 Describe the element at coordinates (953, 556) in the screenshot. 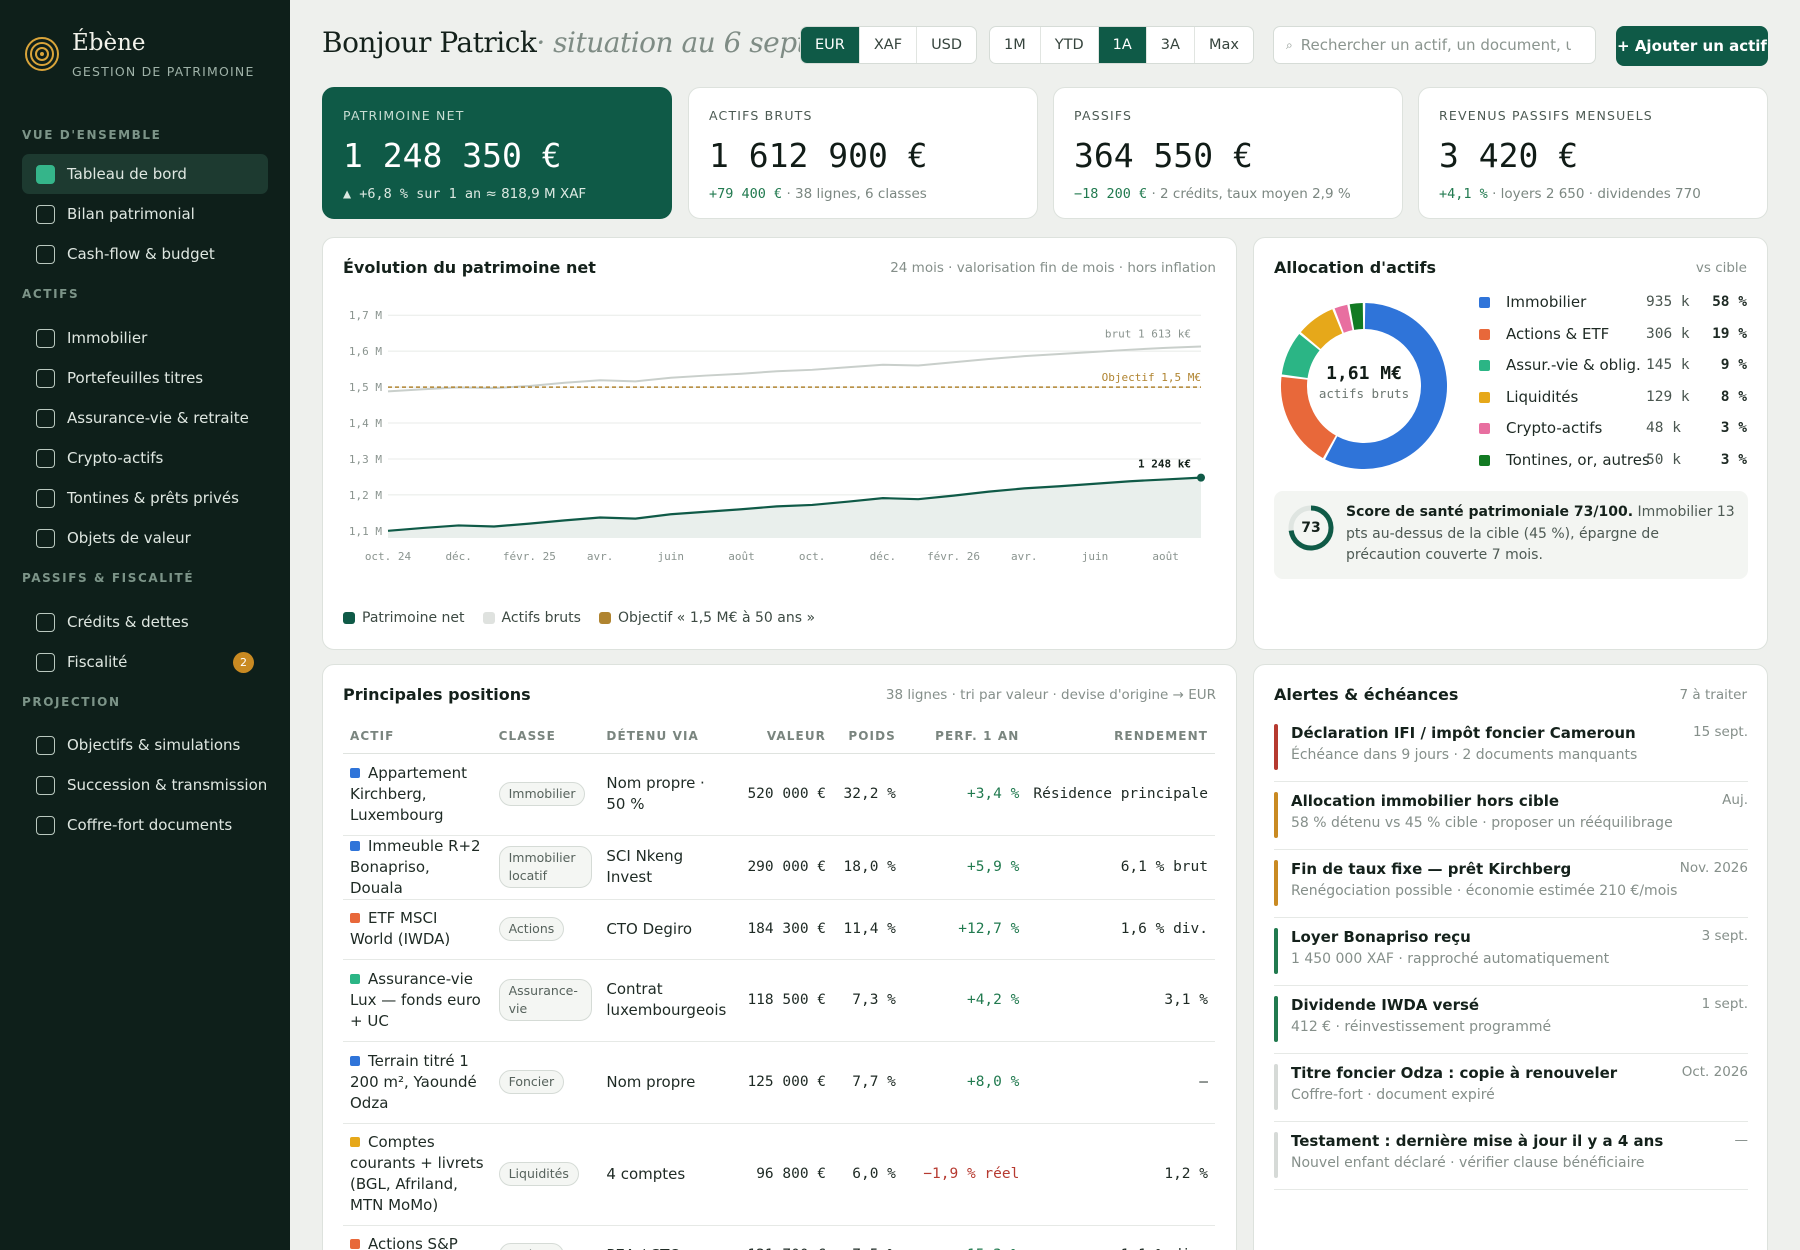

I see `x-tick-label: févr. 26` at that location.